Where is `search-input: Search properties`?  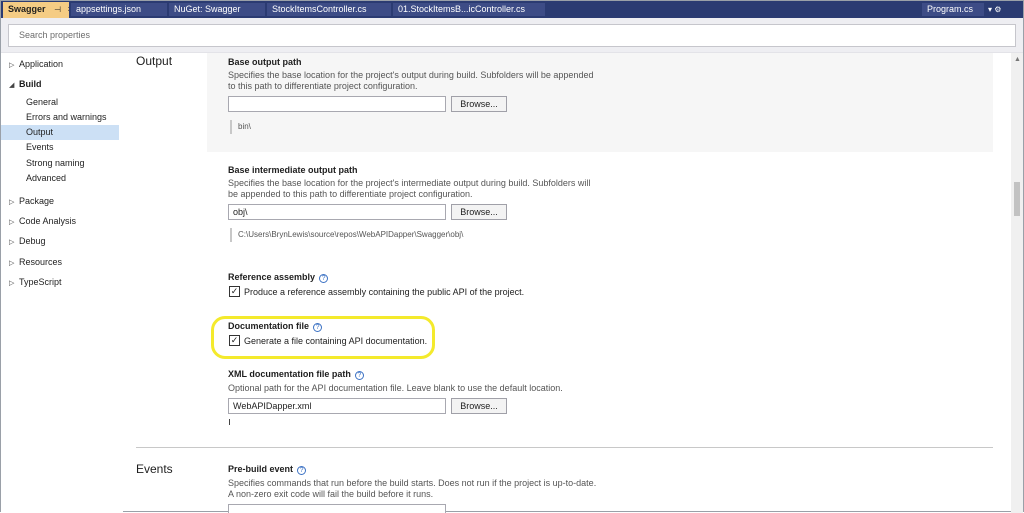 search-input: Search properties is located at coordinates (512, 35).